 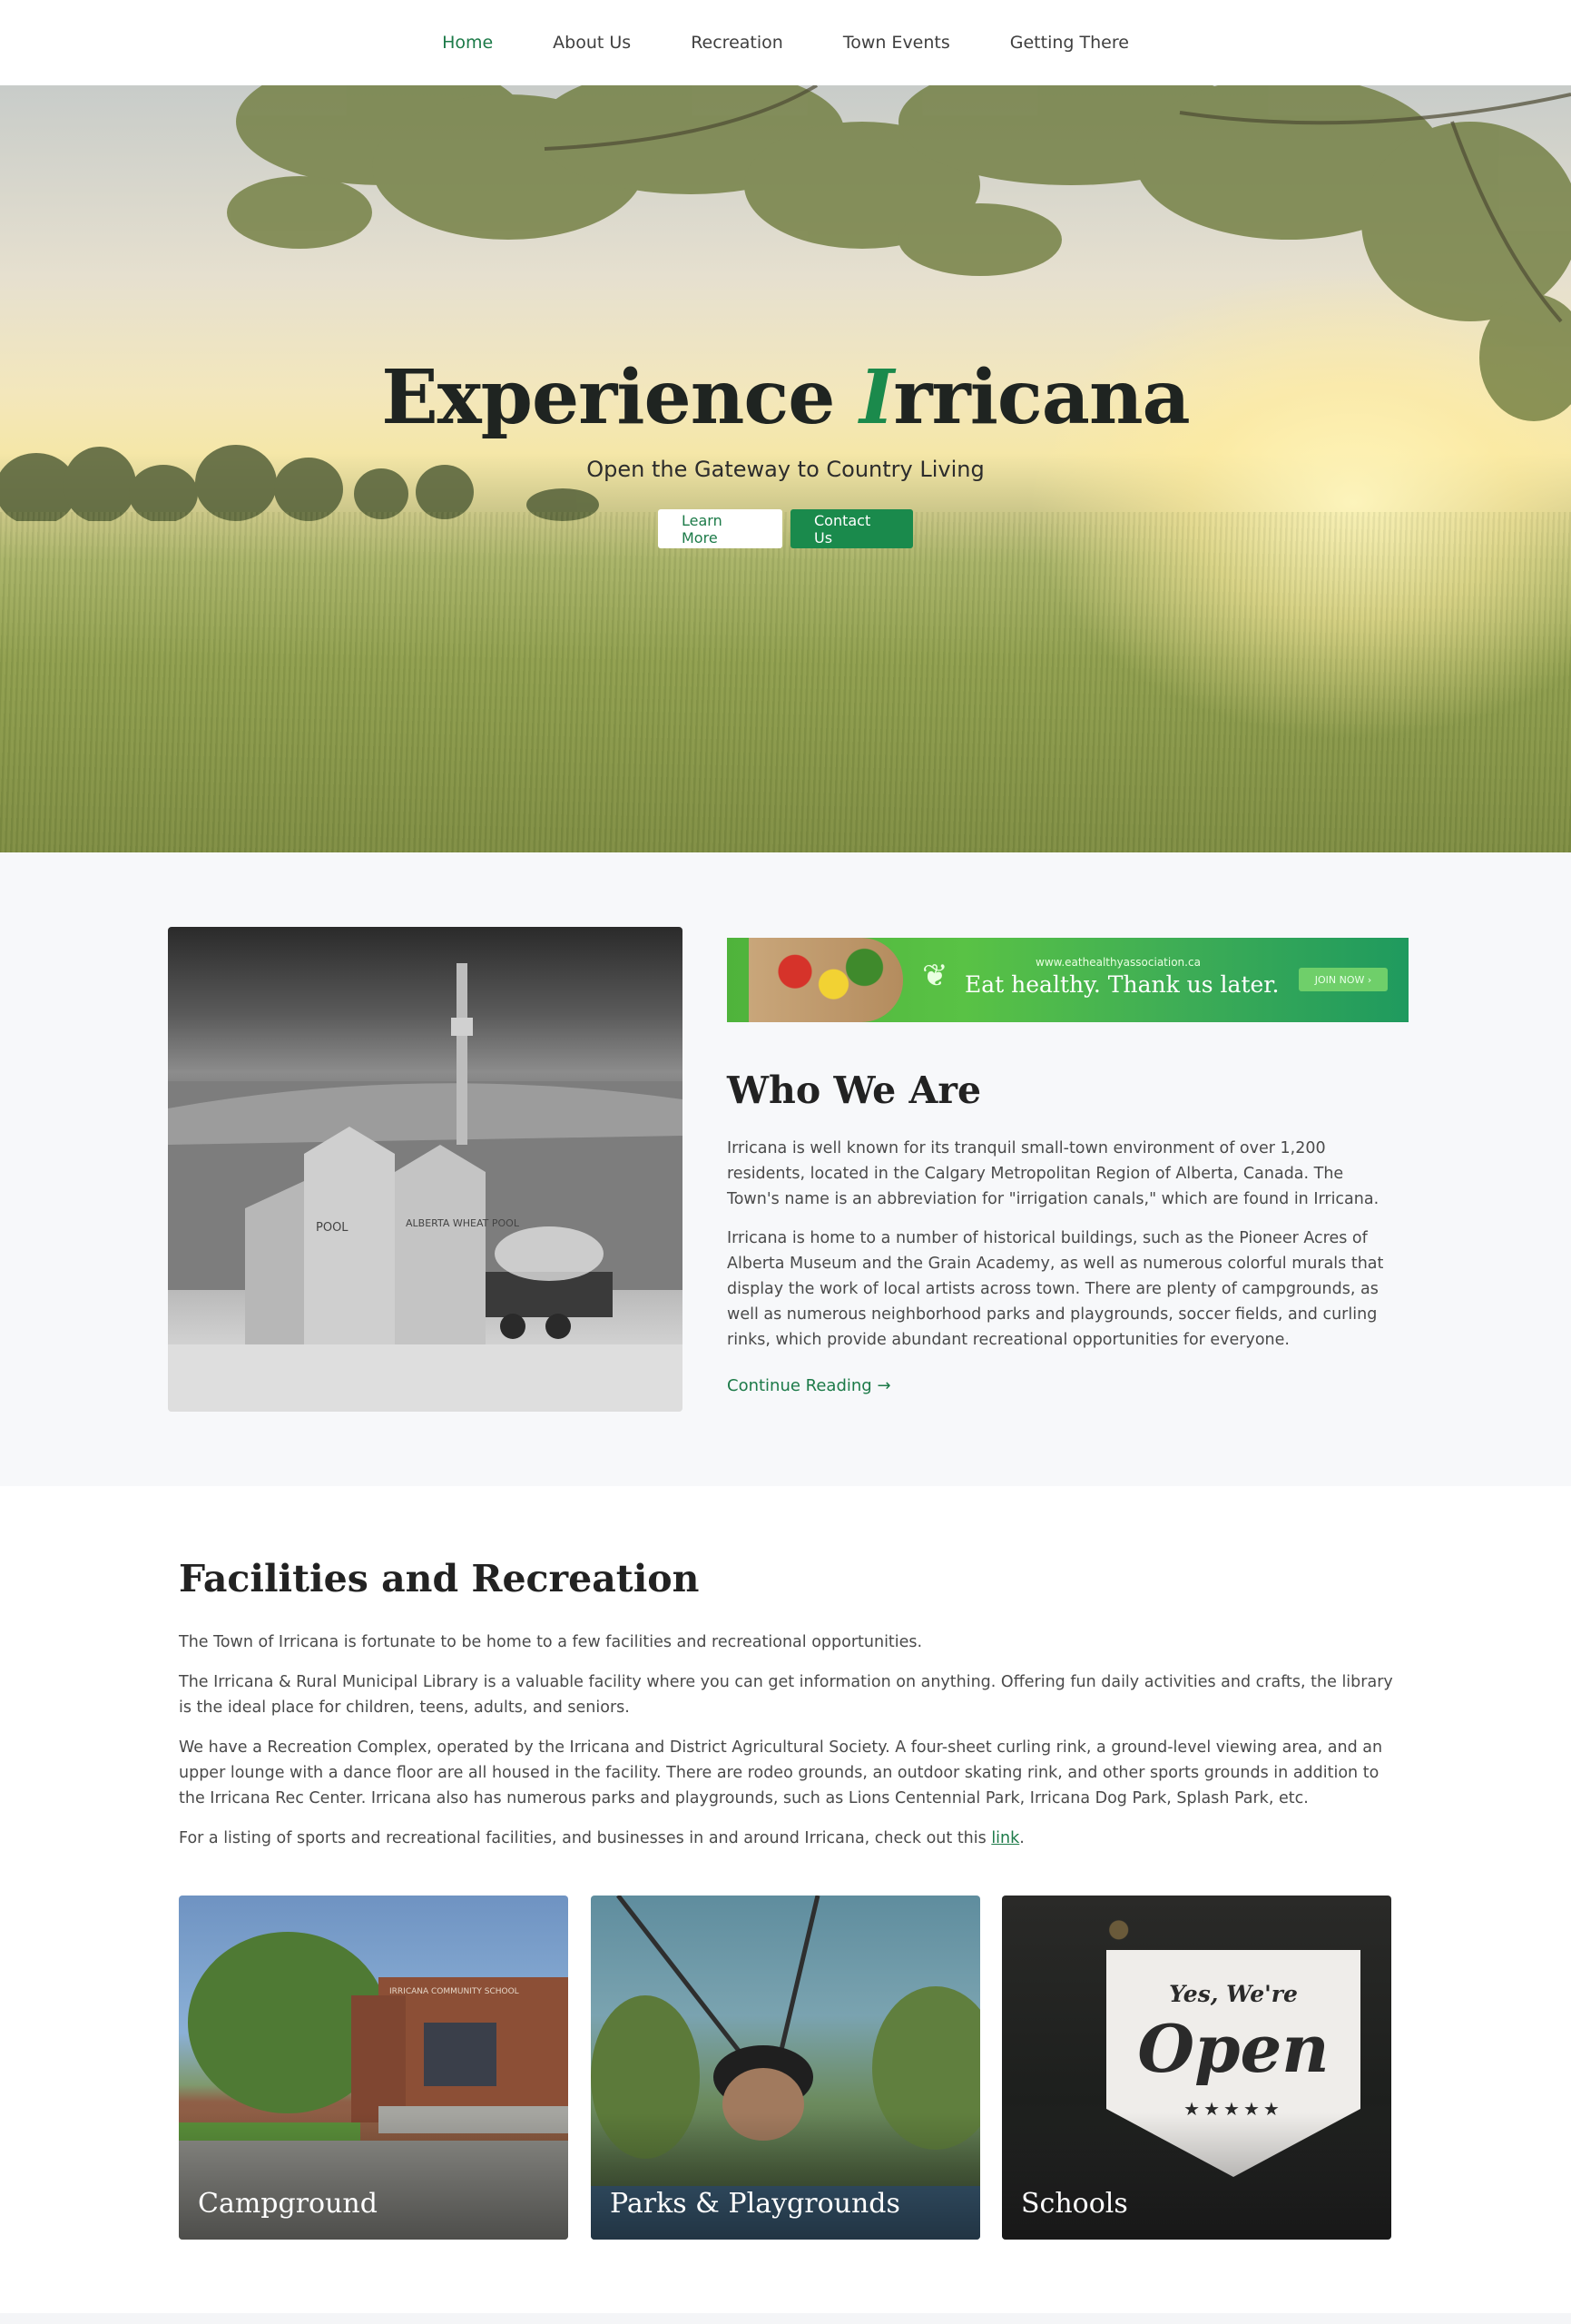 I want to click on grass-field, so click(x=785, y=682).